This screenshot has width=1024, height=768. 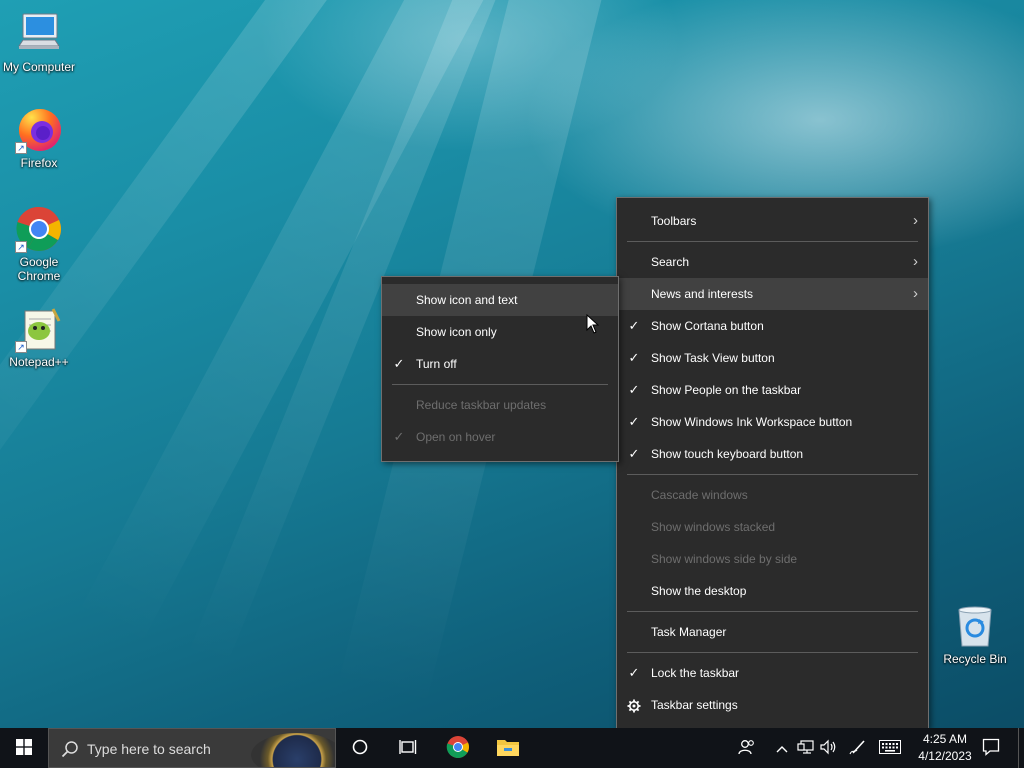 What do you see at coordinates (945, 756) in the screenshot?
I see `clock-date: 4/12/2023` at bounding box center [945, 756].